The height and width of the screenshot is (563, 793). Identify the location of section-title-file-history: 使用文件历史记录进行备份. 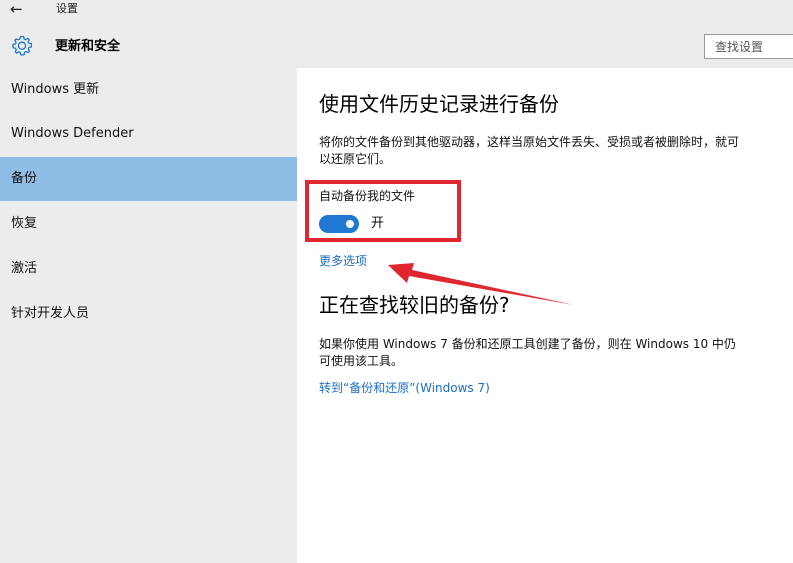
(439, 104).